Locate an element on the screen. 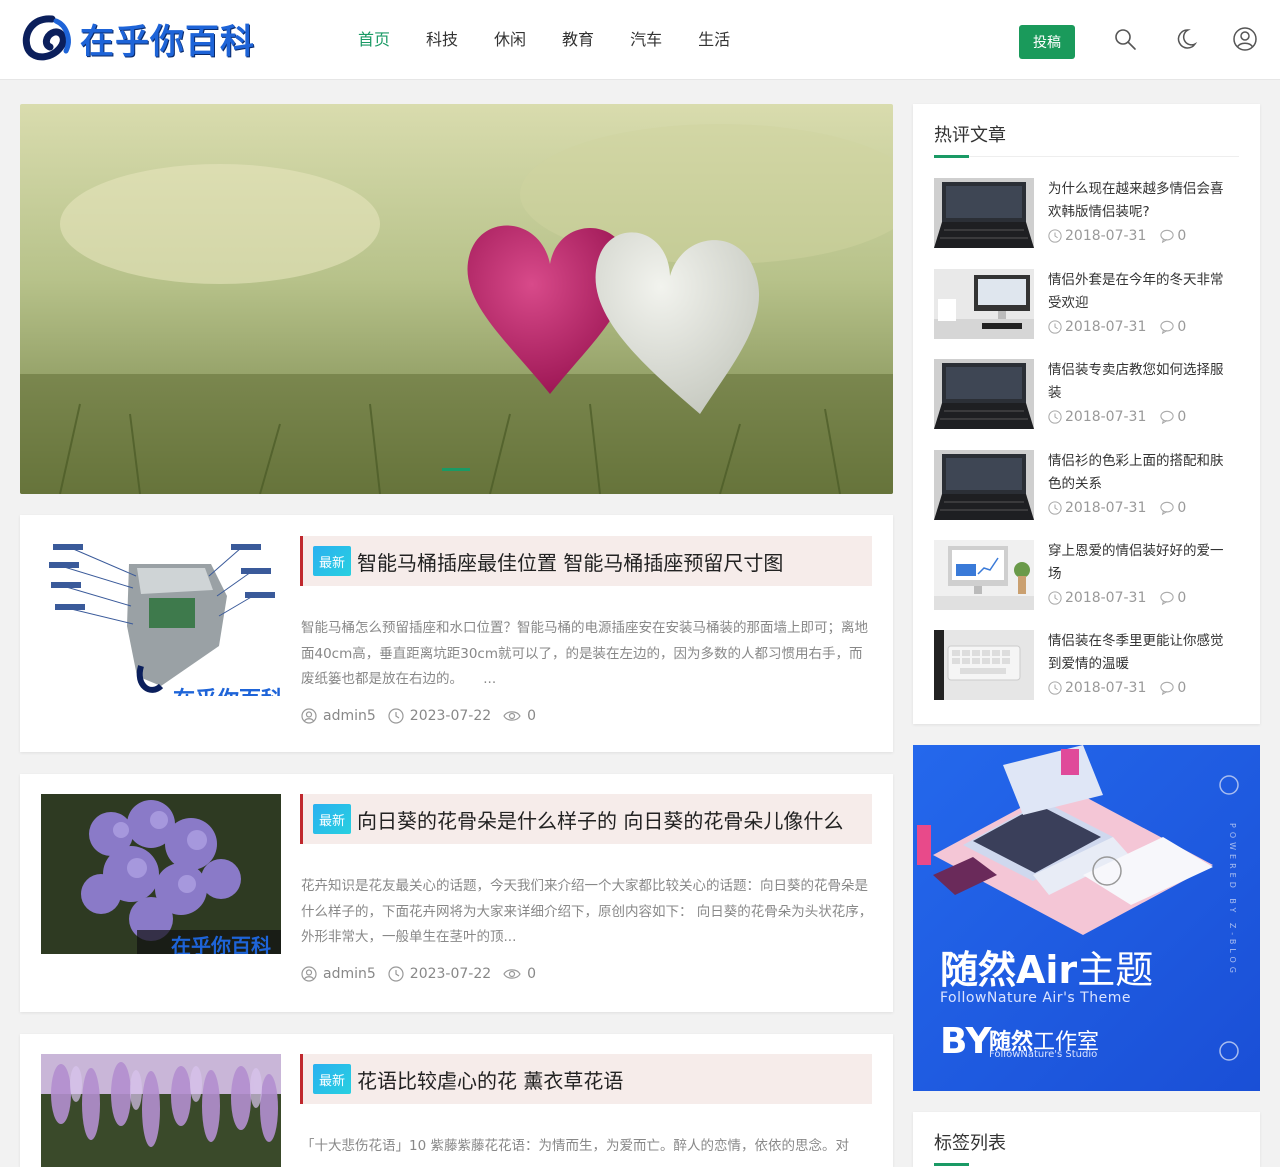 The width and height of the screenshot is (1280, 1167). submit-article-button: 投稿 is located at coordinates (1047, 42).